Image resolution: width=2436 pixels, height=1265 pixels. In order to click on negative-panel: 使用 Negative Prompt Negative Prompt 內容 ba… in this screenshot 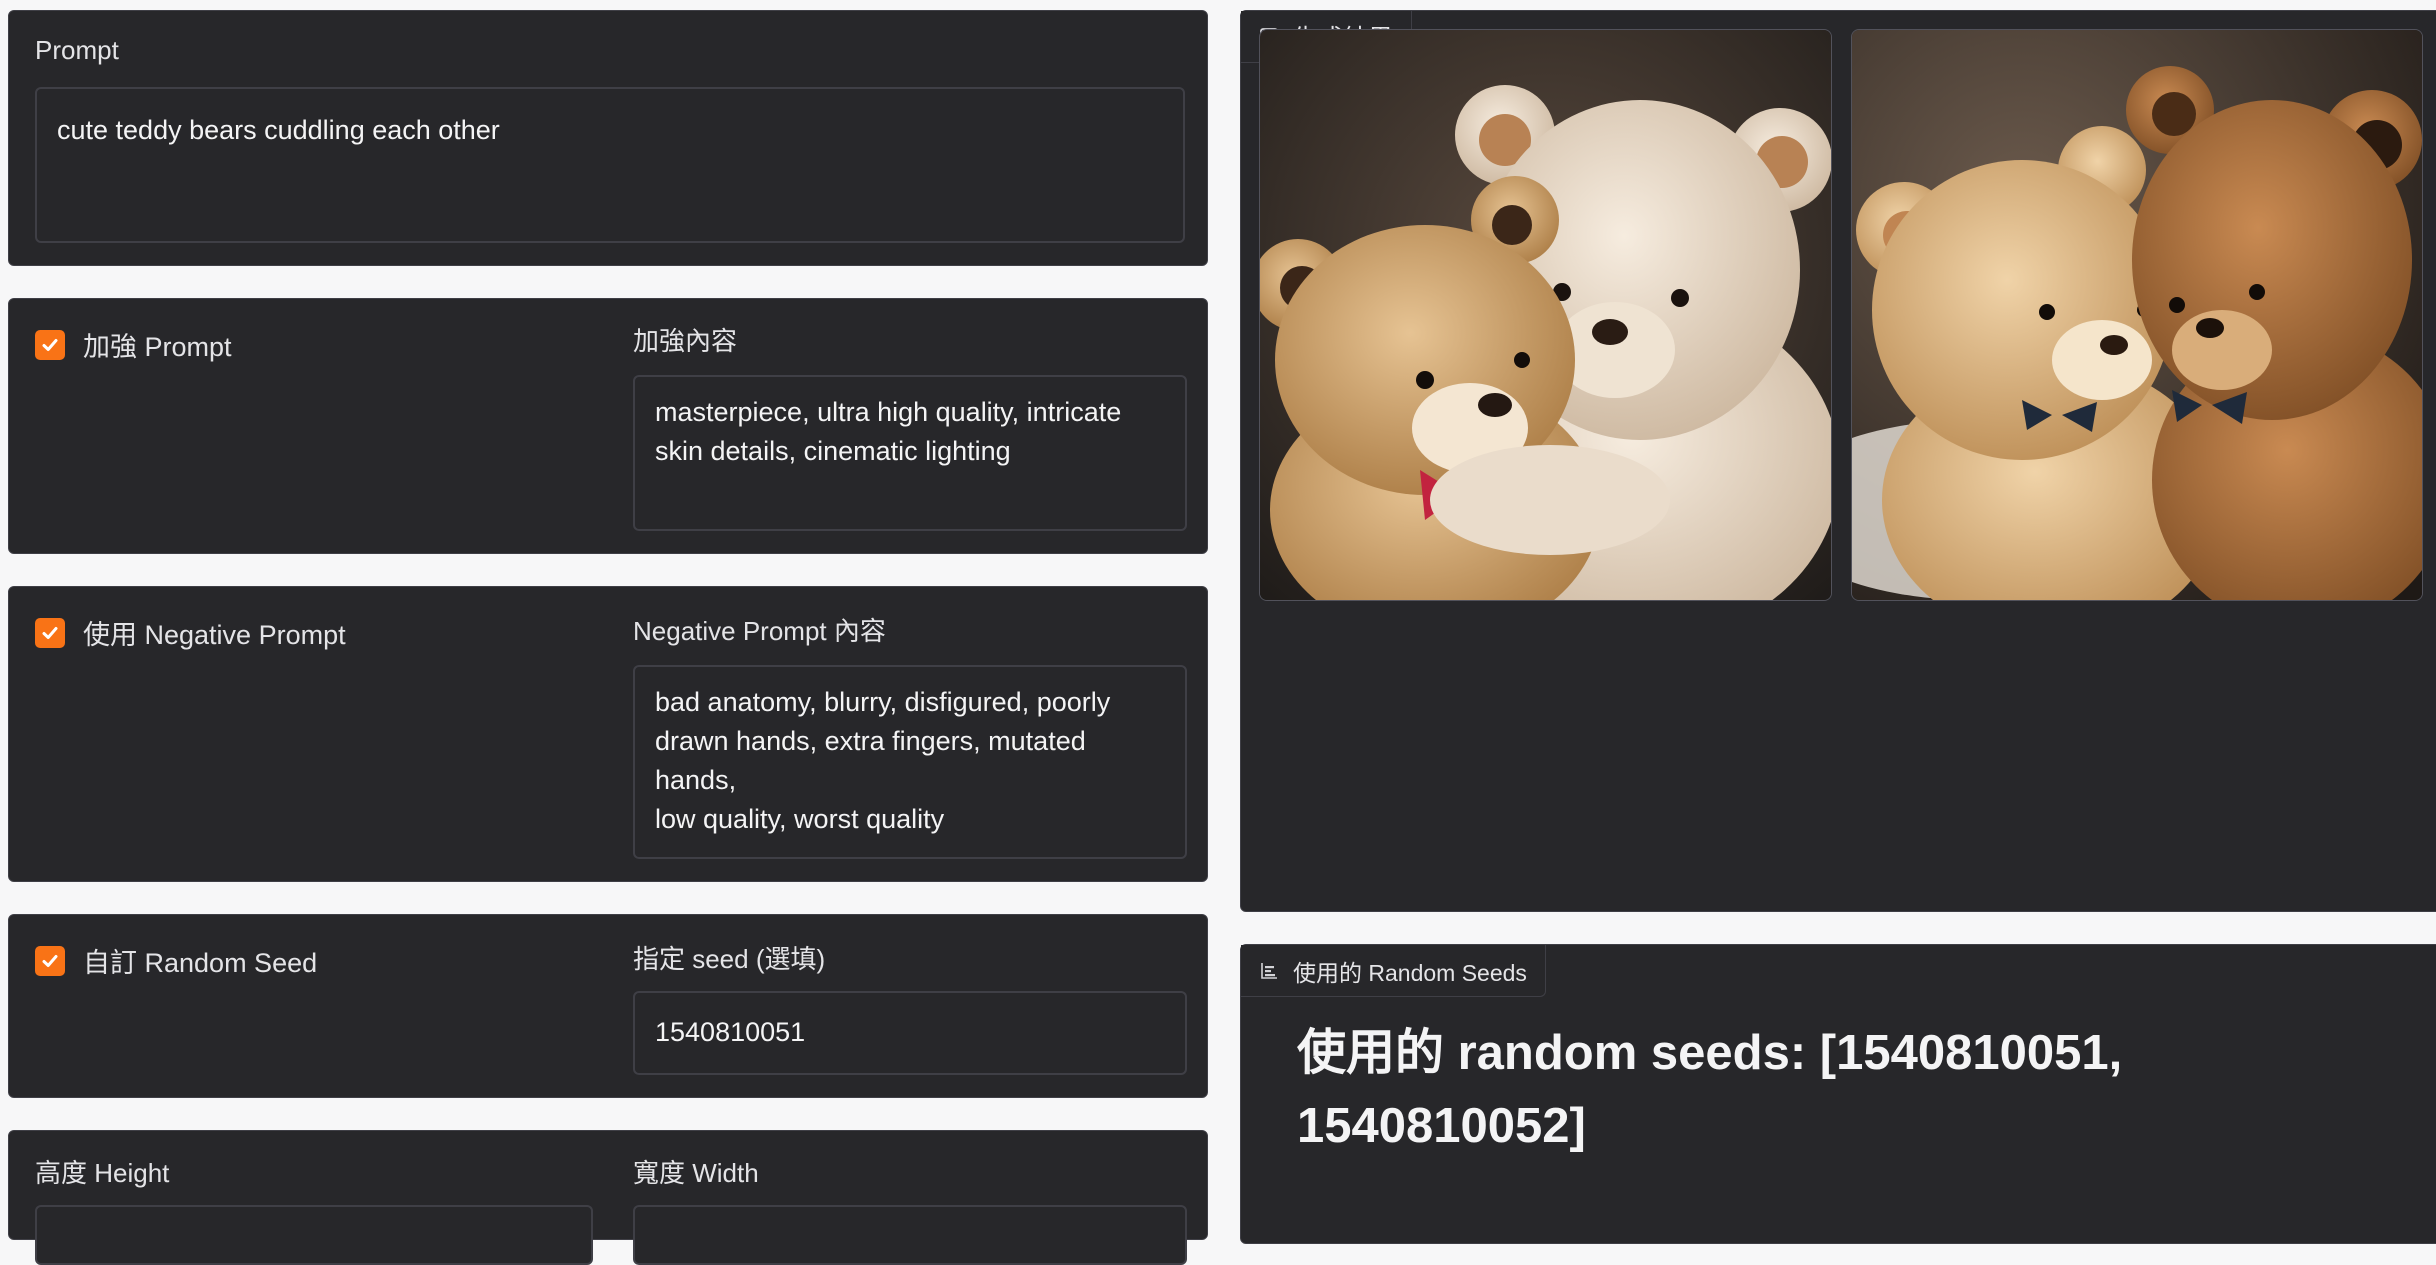, I will do `click(608, 734)`.